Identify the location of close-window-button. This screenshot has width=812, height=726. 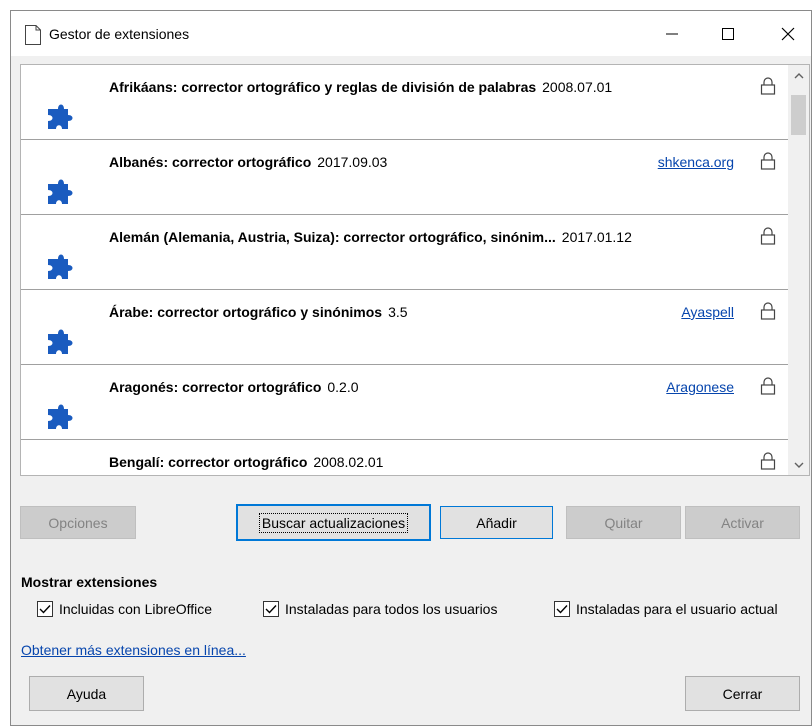
(788, 33).